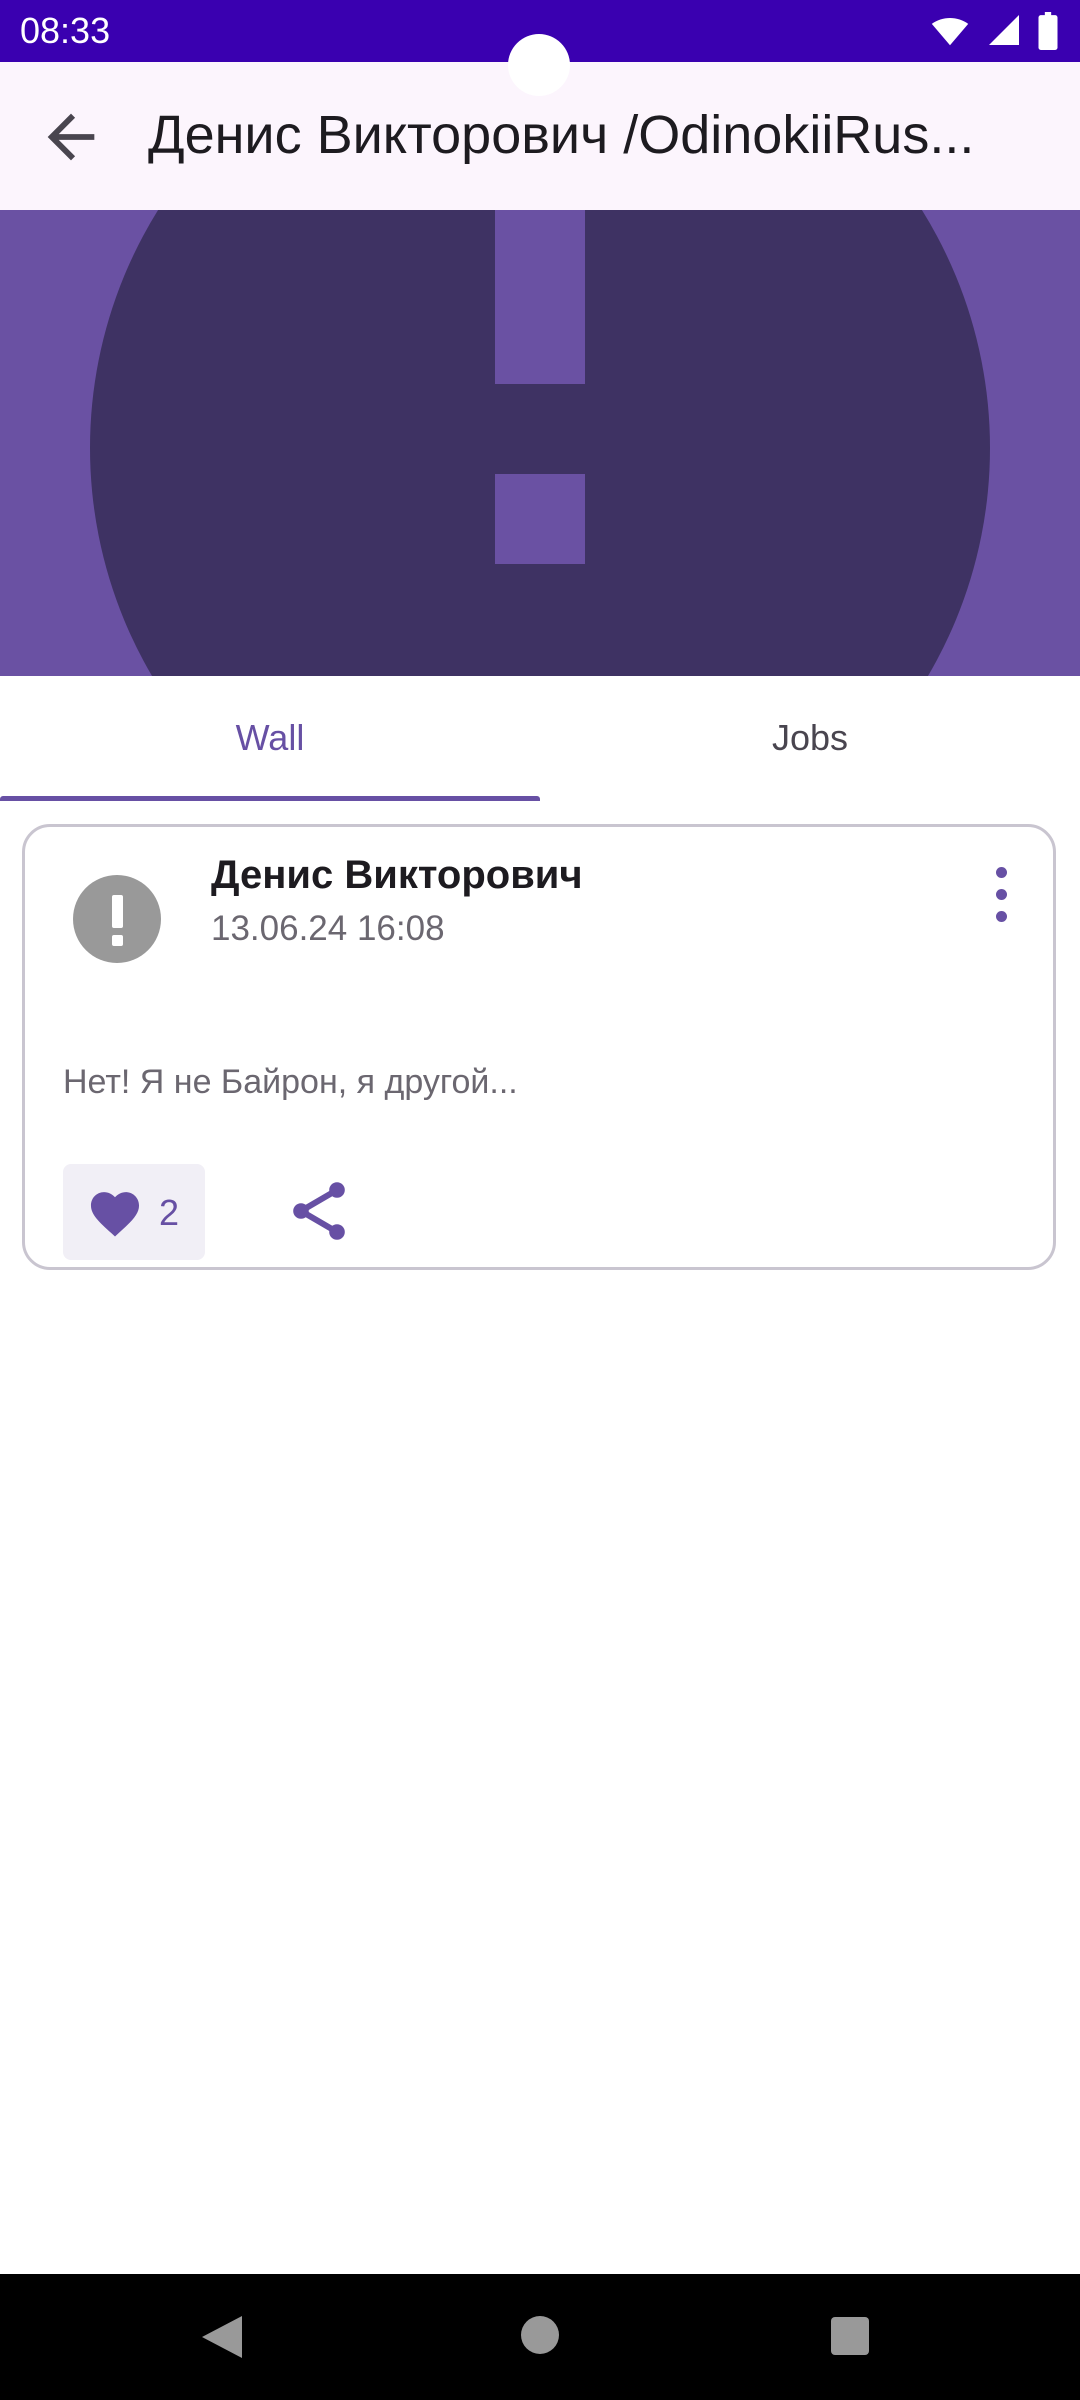 Image resolution: width=1080 pixels, height=2400 pixels. I want to click on status-time: 08:33, so click(65, 30).